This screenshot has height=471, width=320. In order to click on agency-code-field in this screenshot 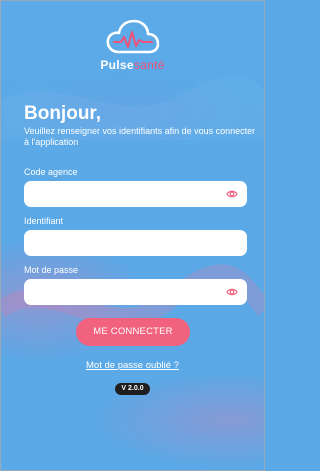, I will do `click(135, 194)`.